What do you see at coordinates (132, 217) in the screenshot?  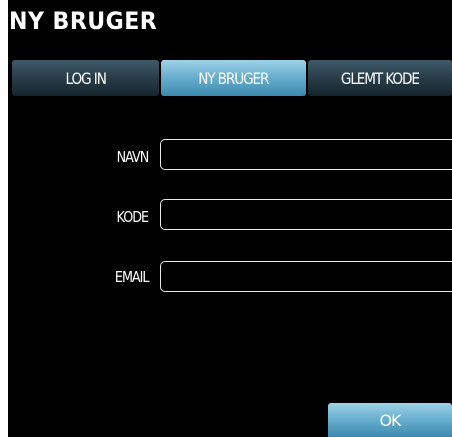 I see `password-label: KODE` at bounding box center [132, 217].